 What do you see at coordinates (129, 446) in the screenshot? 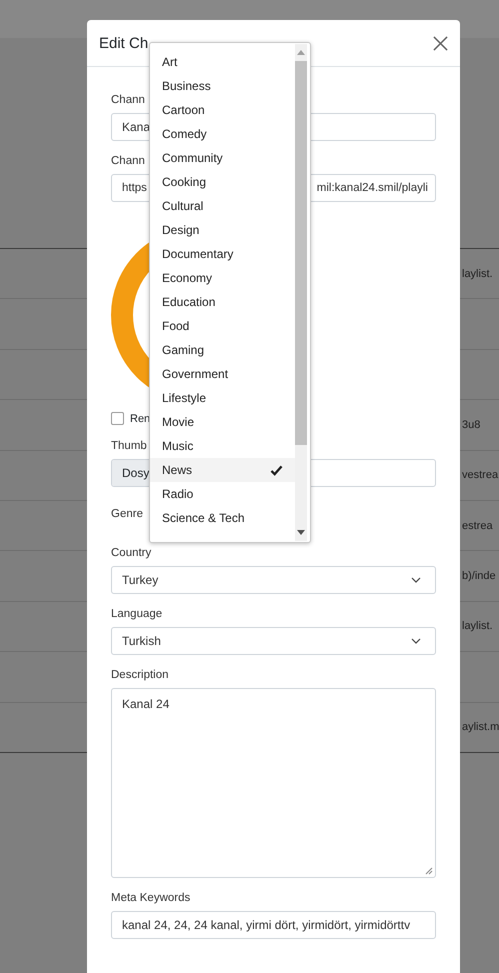
I see `field-label: Thumb` at bounding box center [129, 446].